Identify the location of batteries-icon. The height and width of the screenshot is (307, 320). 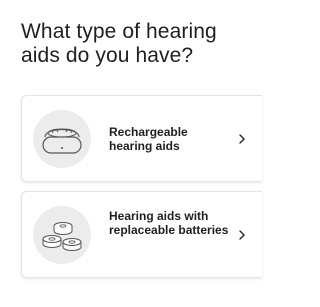
(62, 235).